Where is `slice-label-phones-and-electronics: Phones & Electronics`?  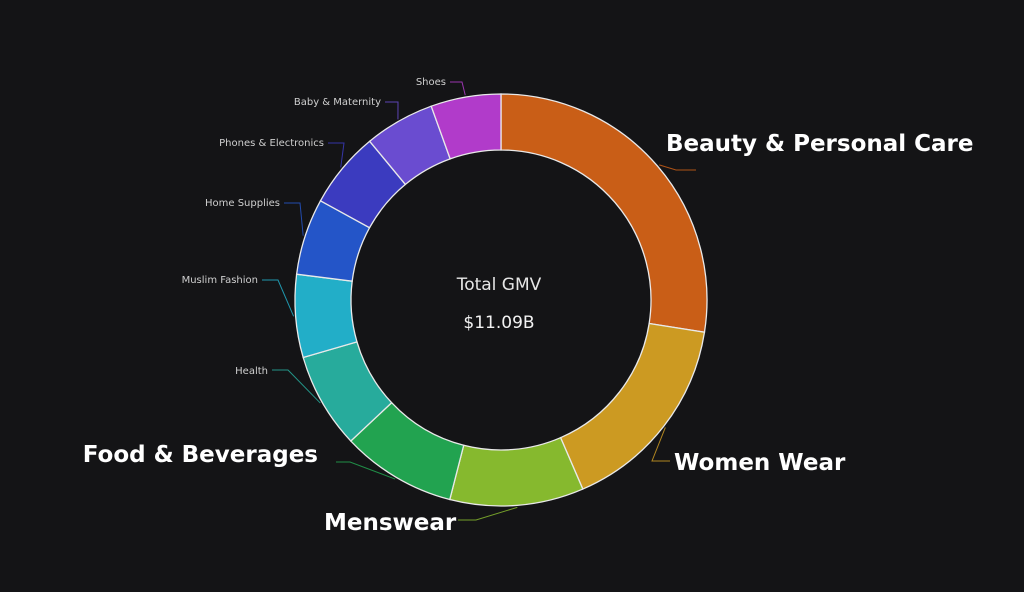
slice-label-phones-and-electronics: Phones & Electronics is located at coordinates (271, 143).